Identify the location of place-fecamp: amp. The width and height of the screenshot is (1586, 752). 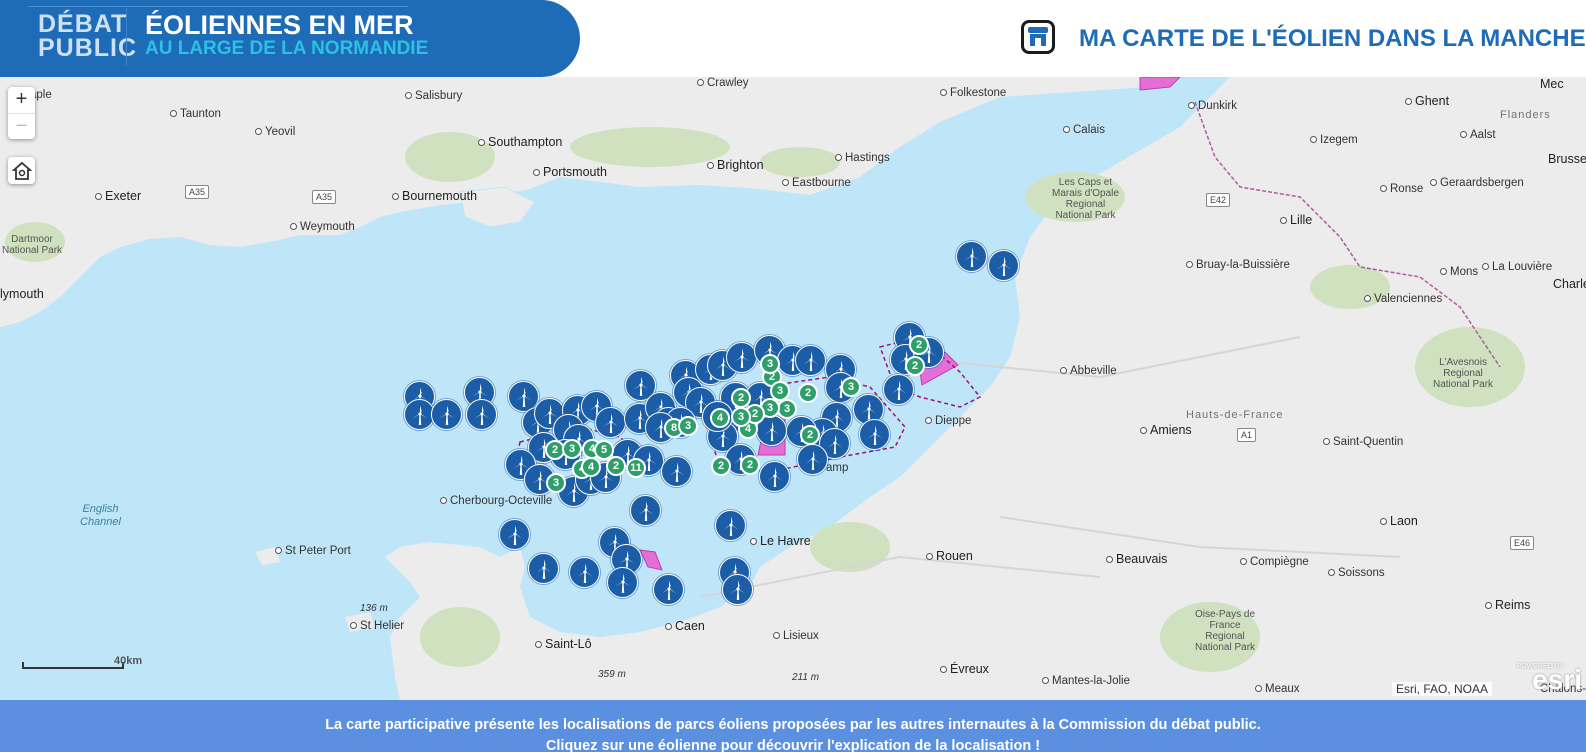
(837, 468).